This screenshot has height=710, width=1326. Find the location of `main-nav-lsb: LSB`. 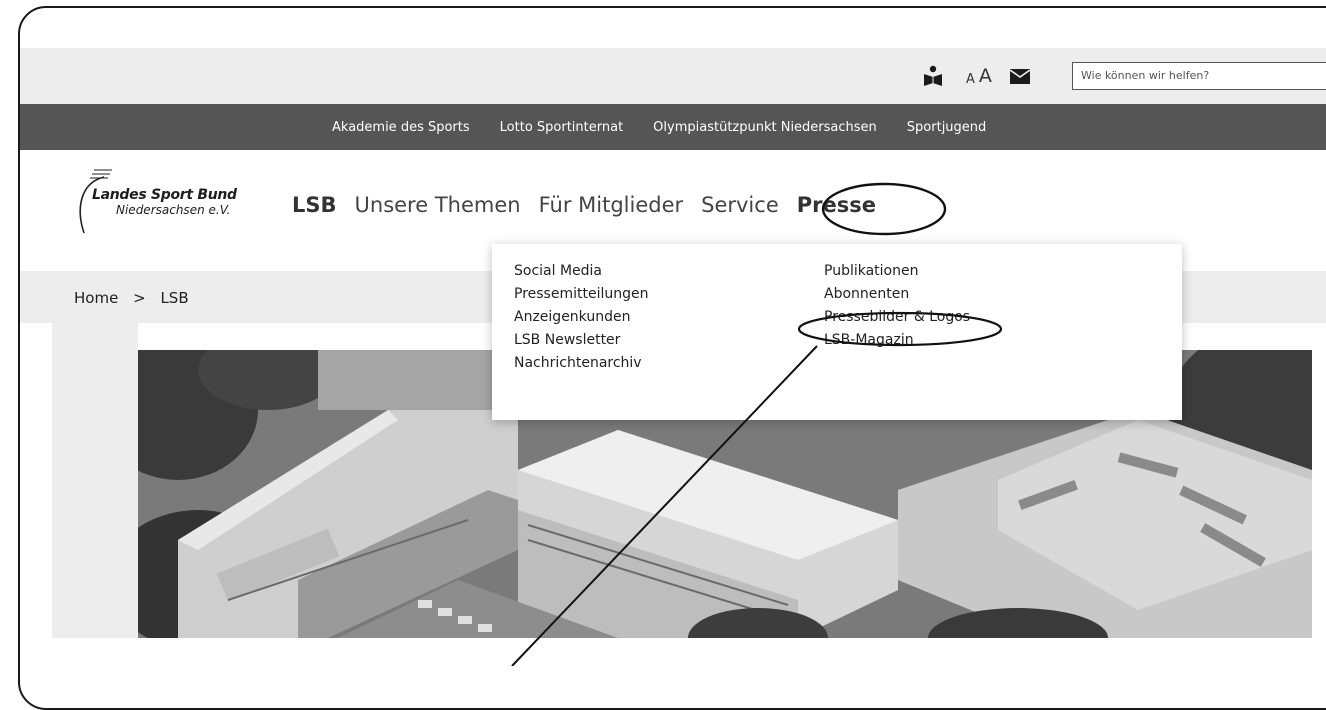

main-nav-lsb: LSB is located at coordinates (314, 205).